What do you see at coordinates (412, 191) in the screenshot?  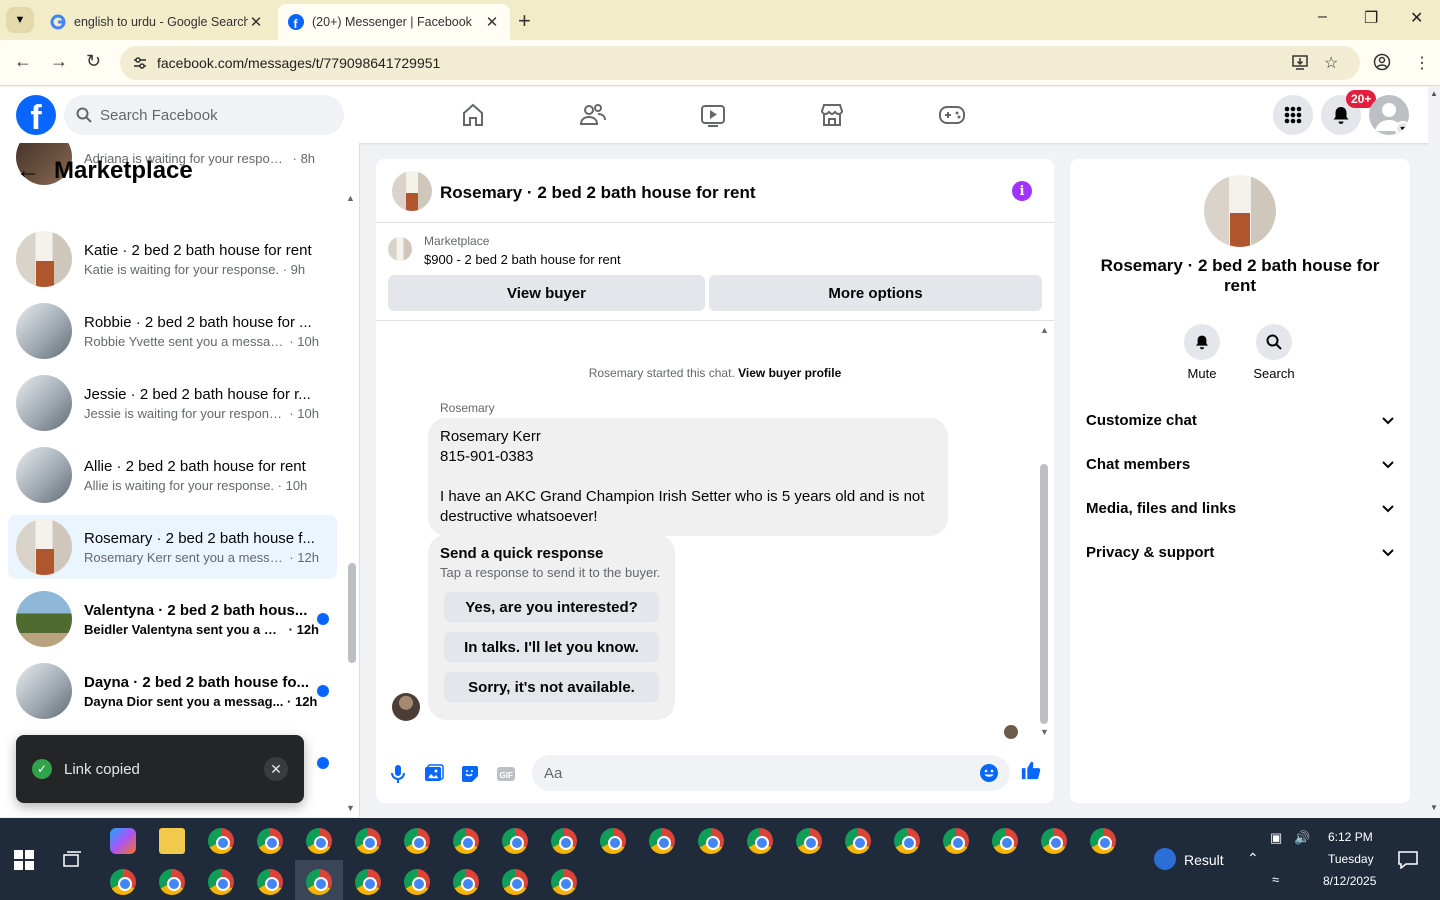 I see `chat-avatar` at bounding box center [412, 191].